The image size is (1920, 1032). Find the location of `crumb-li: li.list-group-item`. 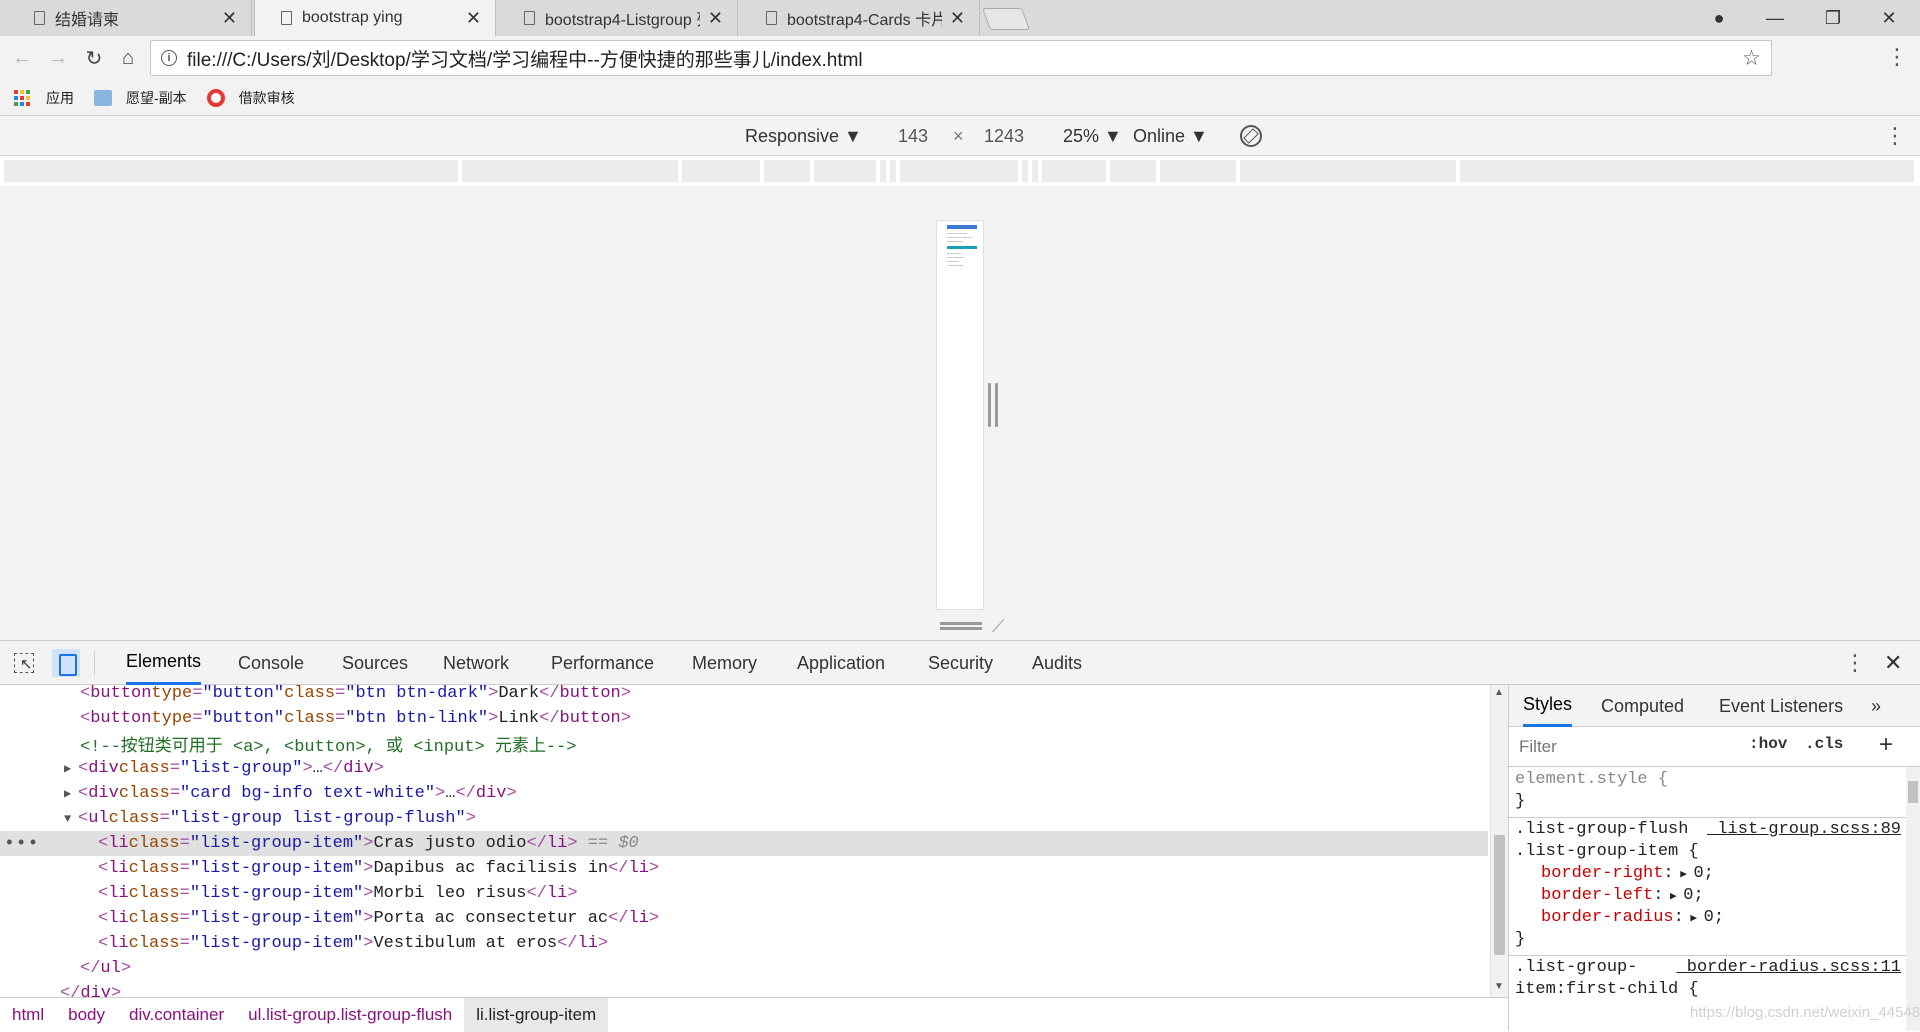

crumb-li: li.list-group-item is located at coordinates (536, 1014).